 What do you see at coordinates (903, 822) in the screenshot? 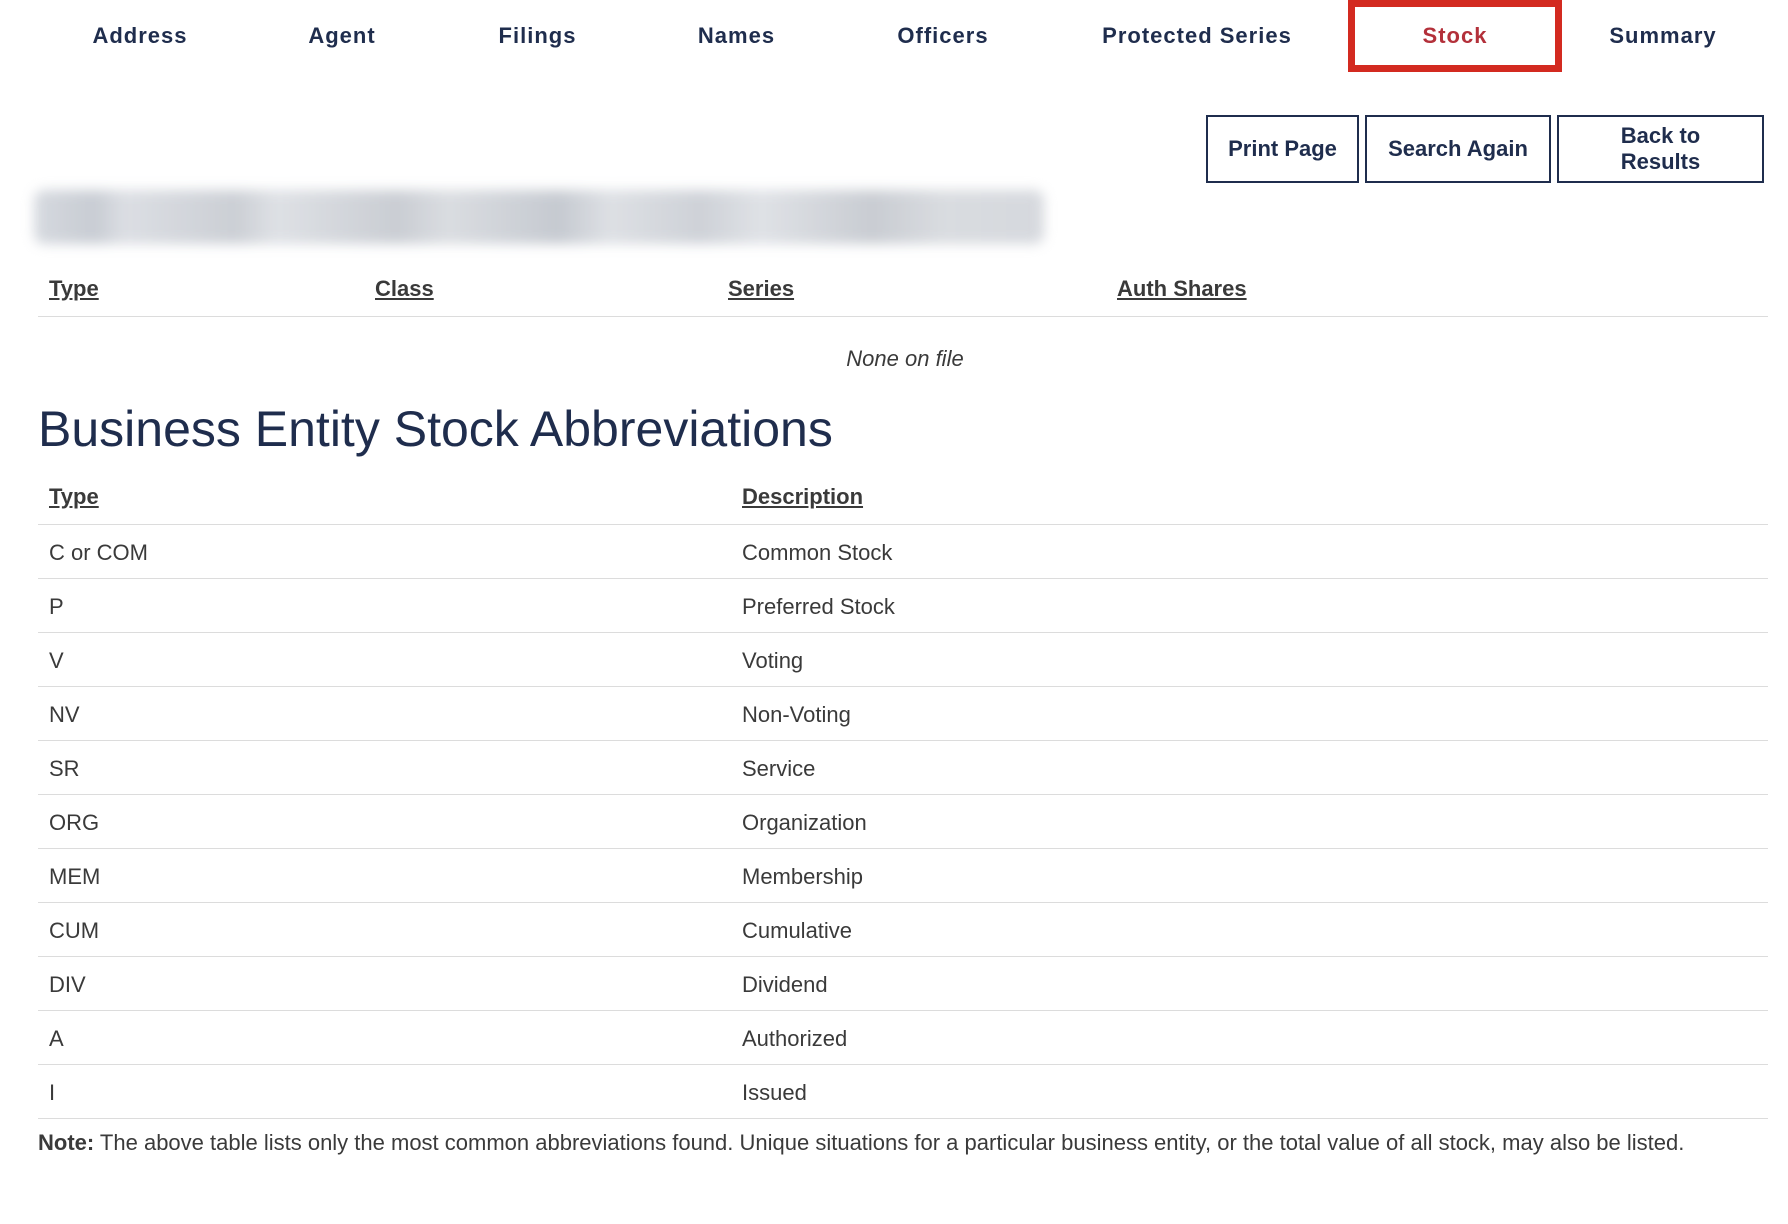
I see `table-row: ORG Organization` at bounding box center [903, 822].